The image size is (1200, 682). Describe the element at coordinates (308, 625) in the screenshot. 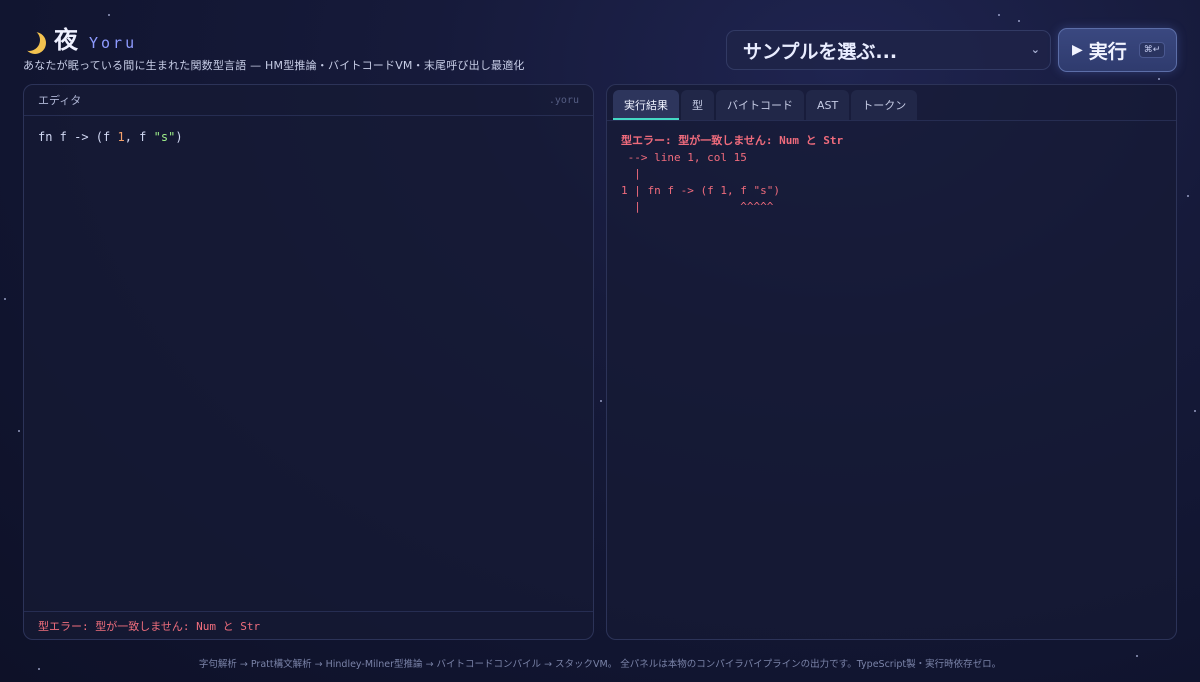

I see `editor-status-bar: 型エラー: 型が一致しません: Num と Str` at that location.